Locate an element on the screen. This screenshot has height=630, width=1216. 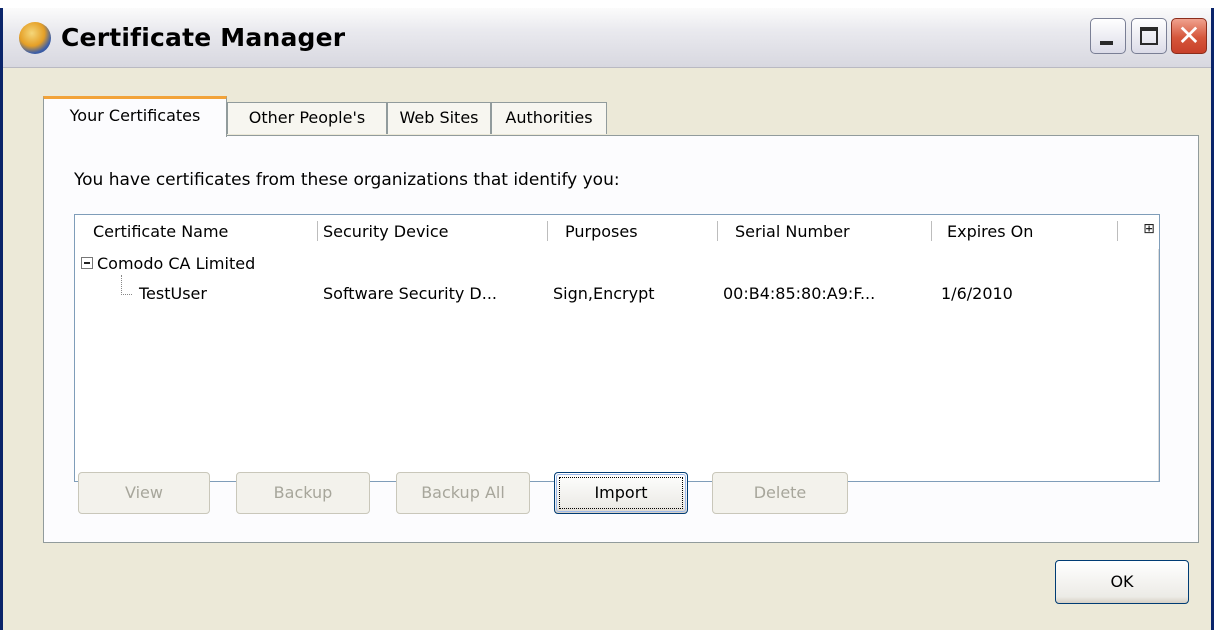
tree-connector-line is located at coordinates (126, 285).